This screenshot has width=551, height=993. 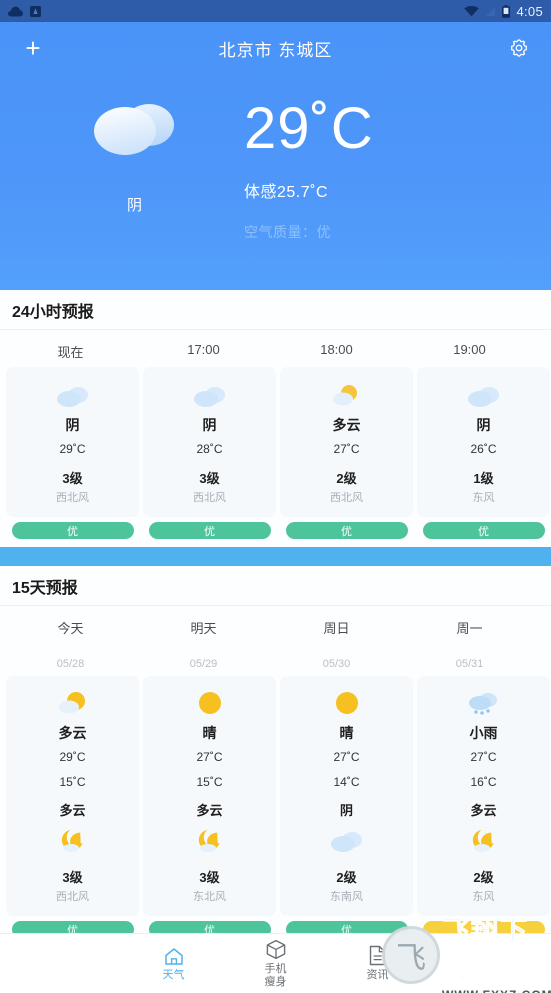 What do you see at coordinates (346, 478) in the screenshot?
I see `hourly-wind-level: 2级` at bounding box center [346, 478].